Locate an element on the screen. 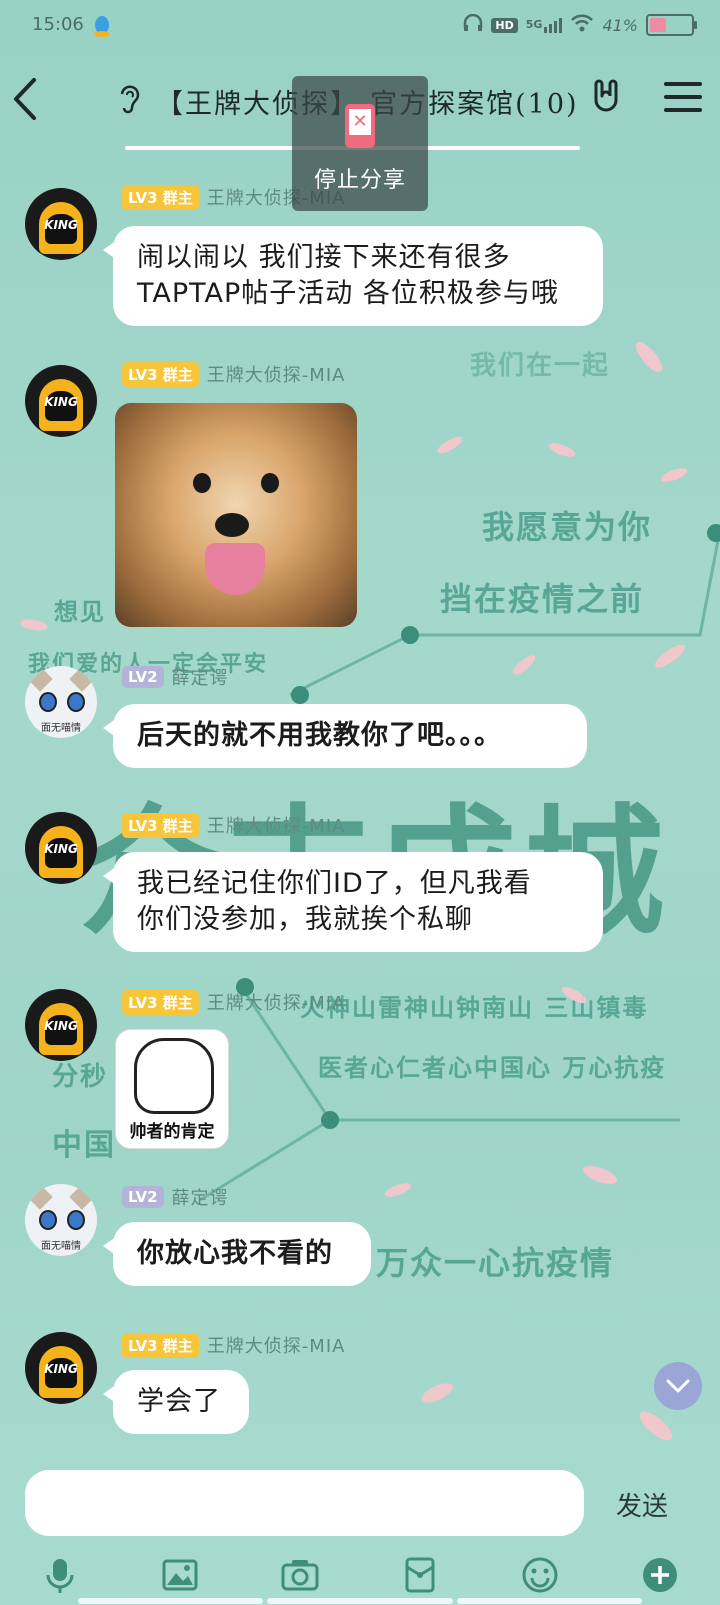 The width and height of the screenshot is (720, 1605). qq-icon is located at coordinates (102, 28).